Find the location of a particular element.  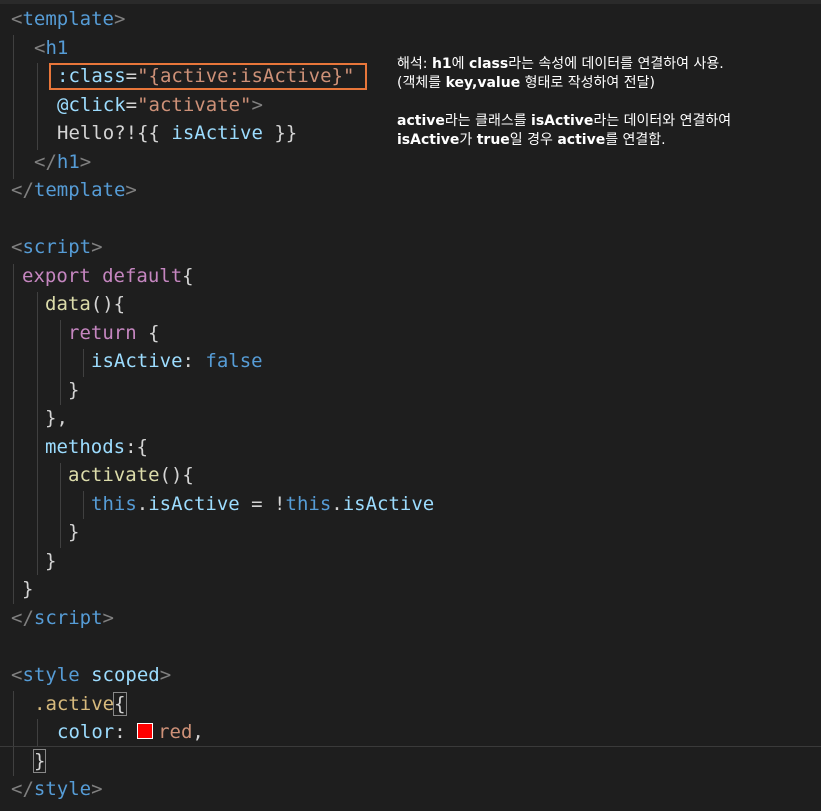

code-line-style-close: </style> is located at coordinates (57, 789).